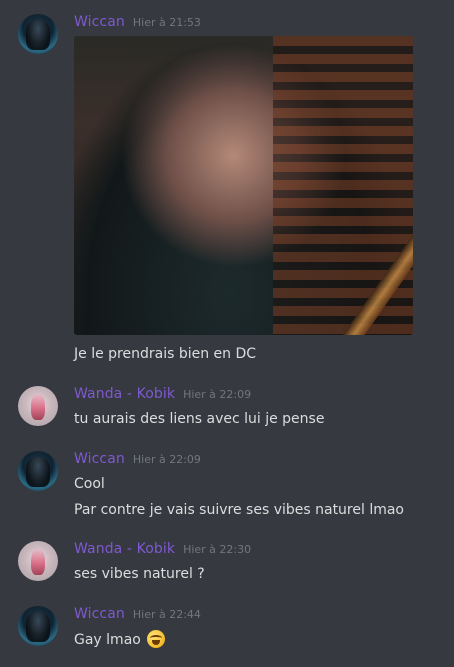 The image size is (454, 667). I want to click on timestamp: Hier à 22:44, so click(166, 614).